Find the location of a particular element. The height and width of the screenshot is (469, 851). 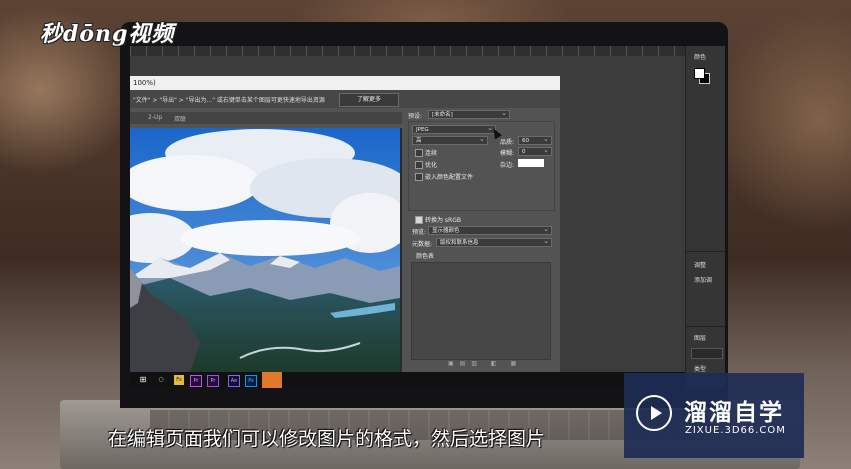

photoshop-ruler is located at coordinates (407, 51).